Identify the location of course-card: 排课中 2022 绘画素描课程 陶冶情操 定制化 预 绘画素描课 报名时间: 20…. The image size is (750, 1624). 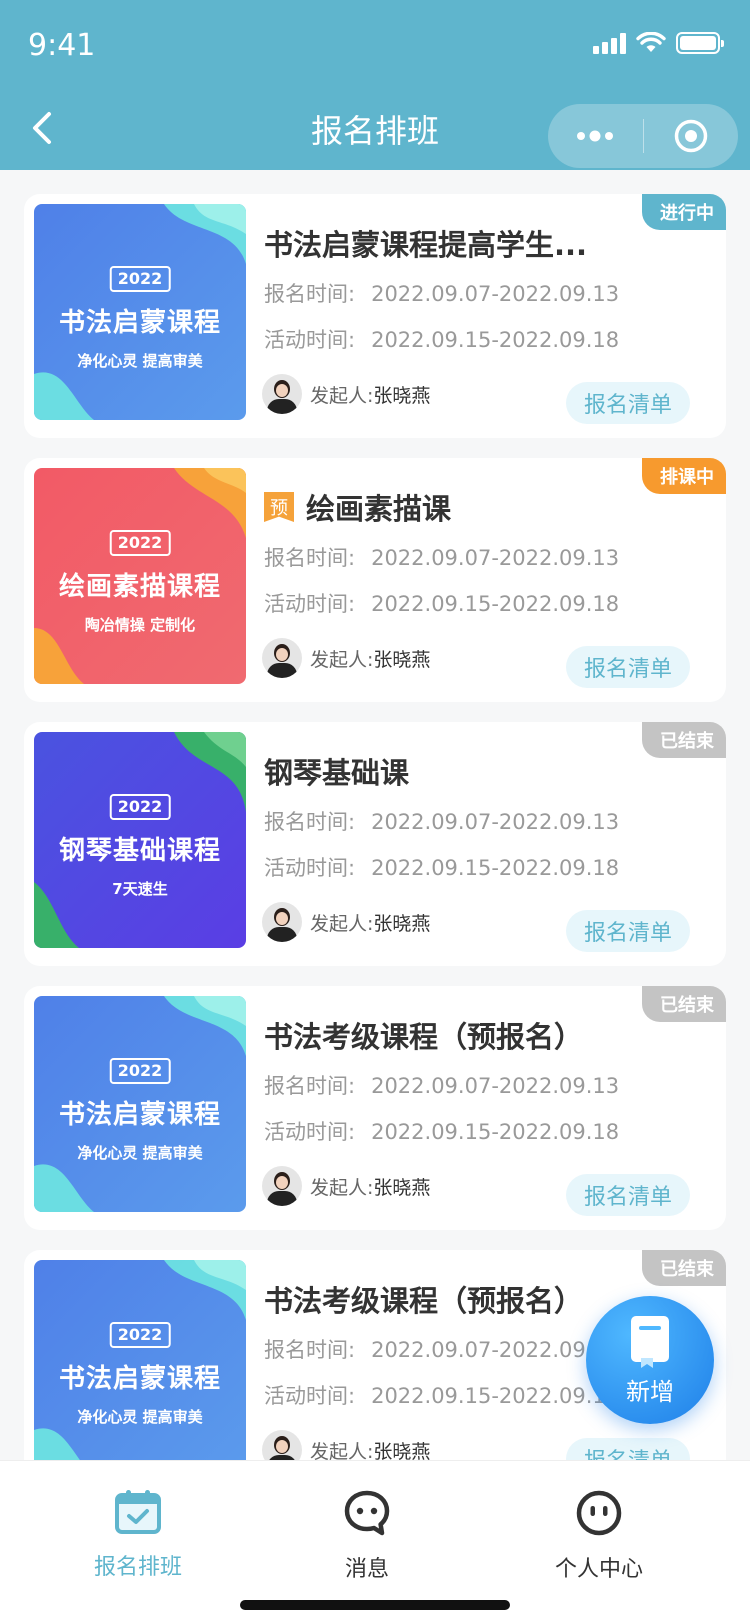
(375, 580).